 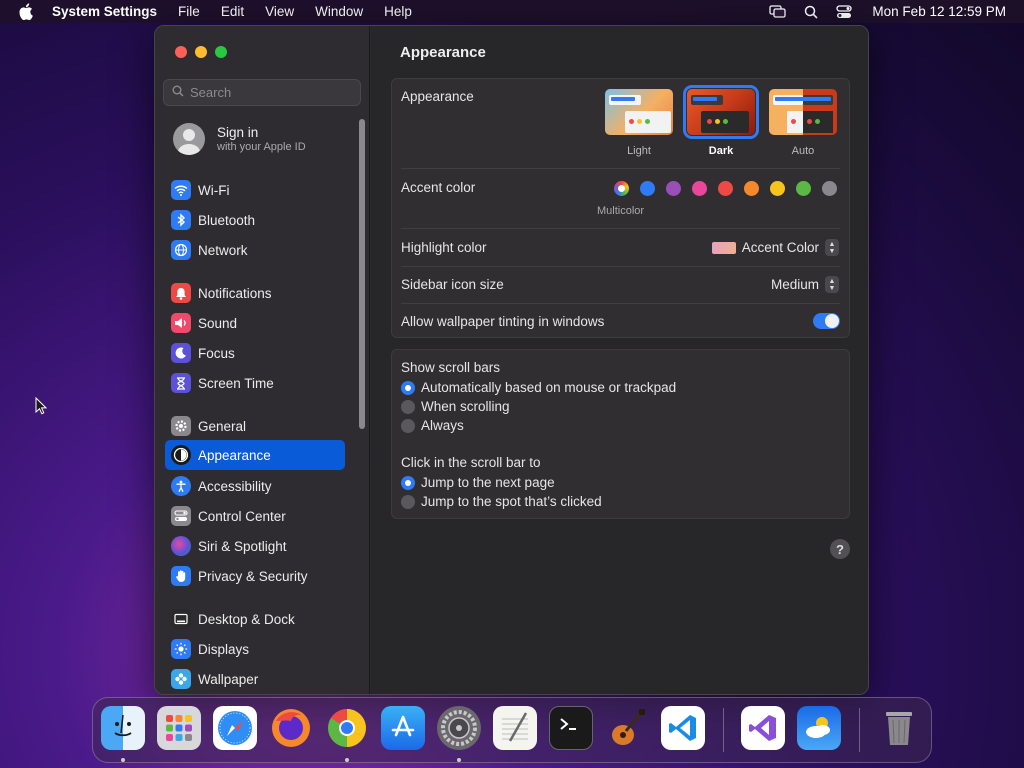 I want to click on sidebar-item-general: General, so click(x=255, y=426).